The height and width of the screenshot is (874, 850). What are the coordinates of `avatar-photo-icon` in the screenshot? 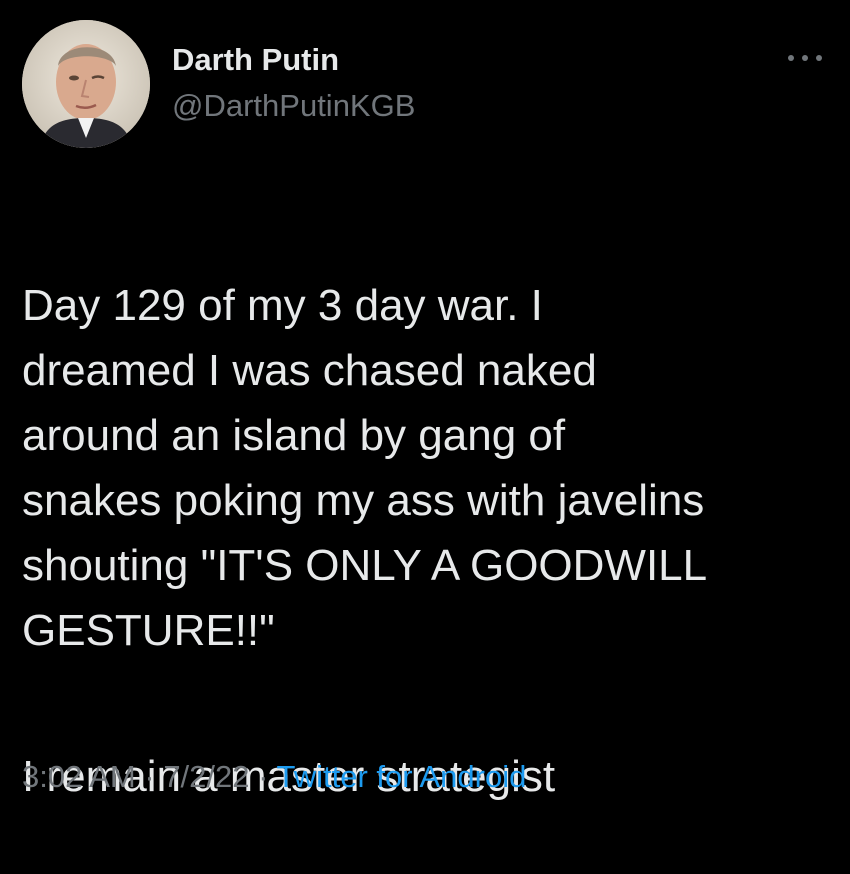 It's located at (86, 84).